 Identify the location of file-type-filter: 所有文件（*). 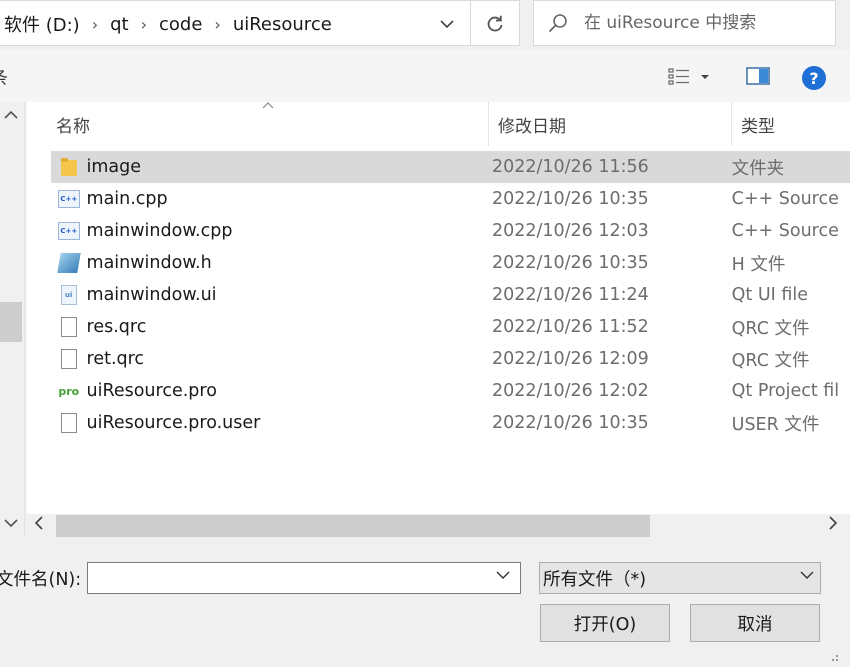
(680, 578).